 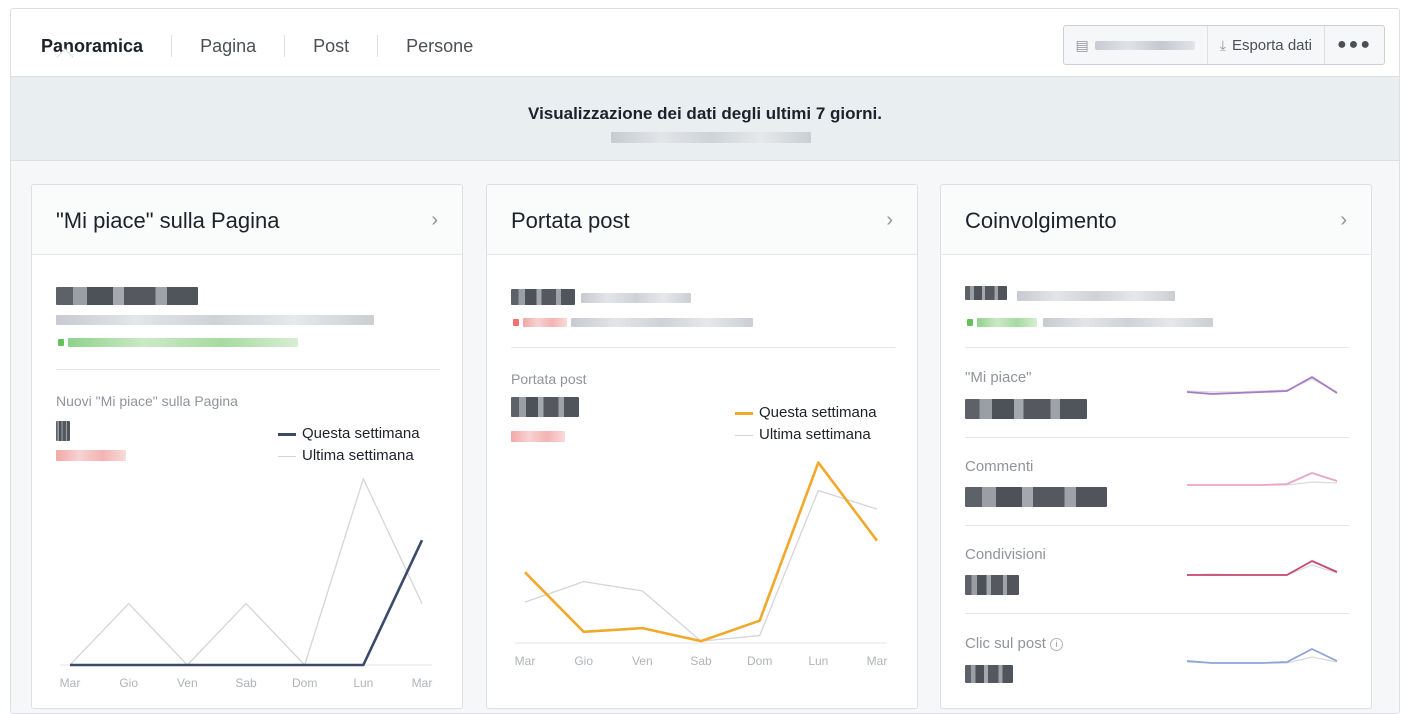 I want to click on reach-line-chart: Mar Gio Ven Sab Dom Lun Mar, so click(x=701, y=564).